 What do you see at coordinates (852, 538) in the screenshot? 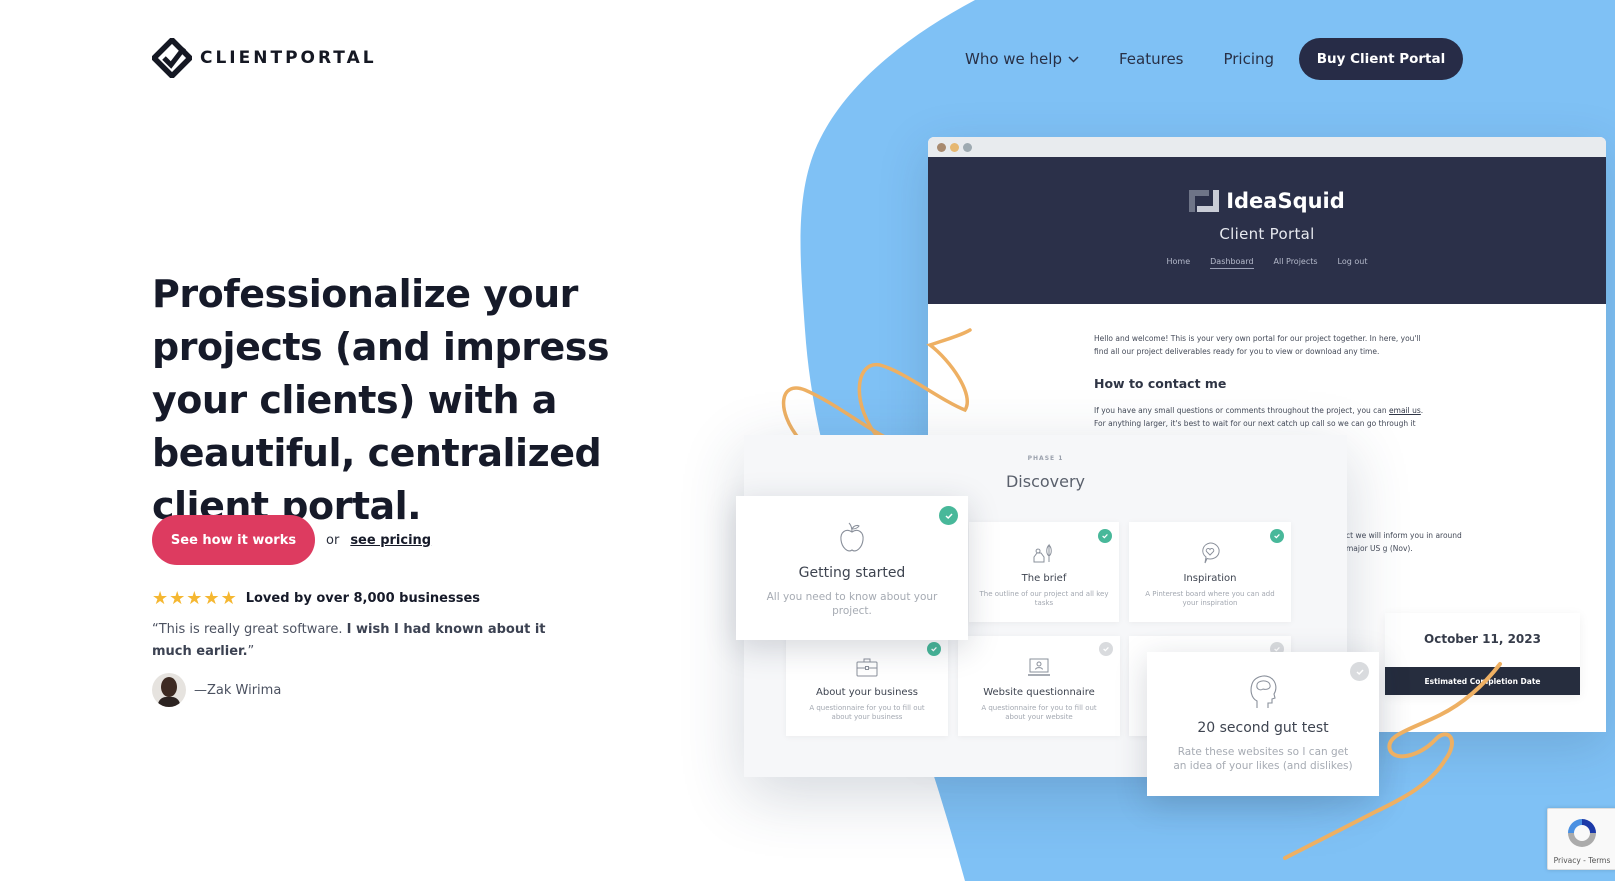
I see `apple-icon` at bounding box center [852, 538].